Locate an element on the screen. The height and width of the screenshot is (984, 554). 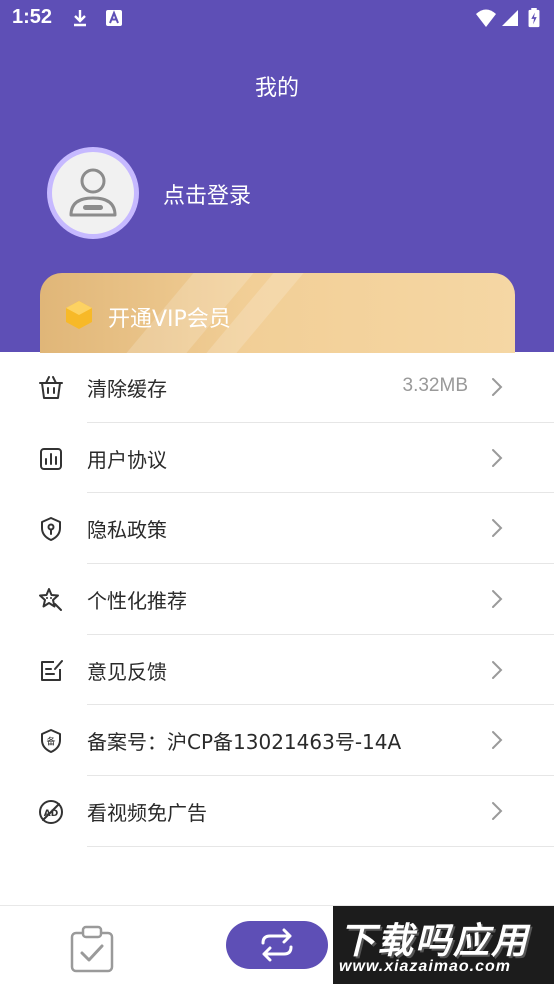
watermark-logo: 下载吗应用 www.xiazaimao.com is located at coordinates (443, 945).